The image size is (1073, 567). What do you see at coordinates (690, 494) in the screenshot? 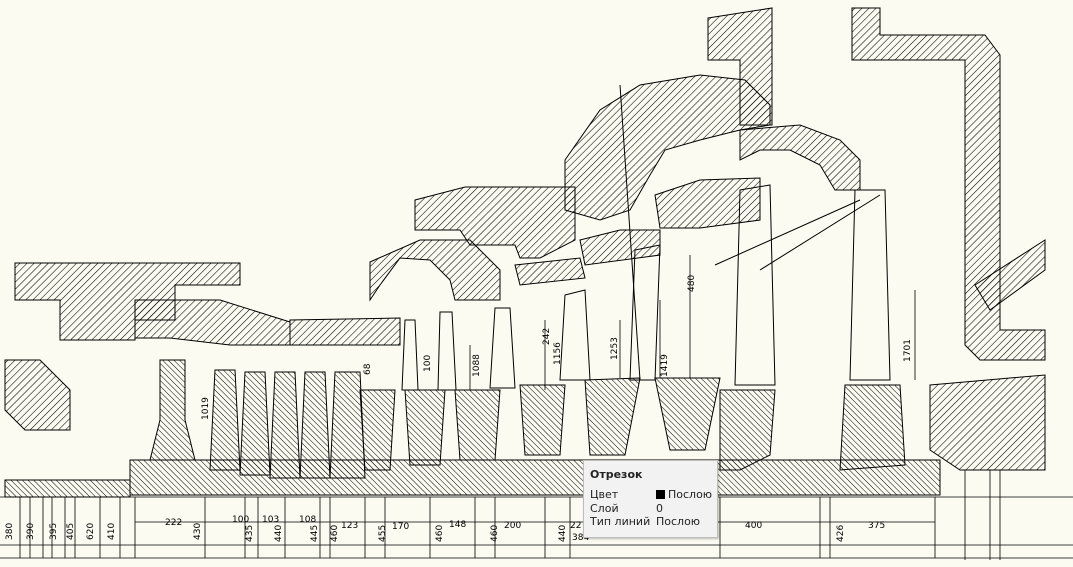
I see `tooltip-value-text: Послою` at bounding box center [690, 494].